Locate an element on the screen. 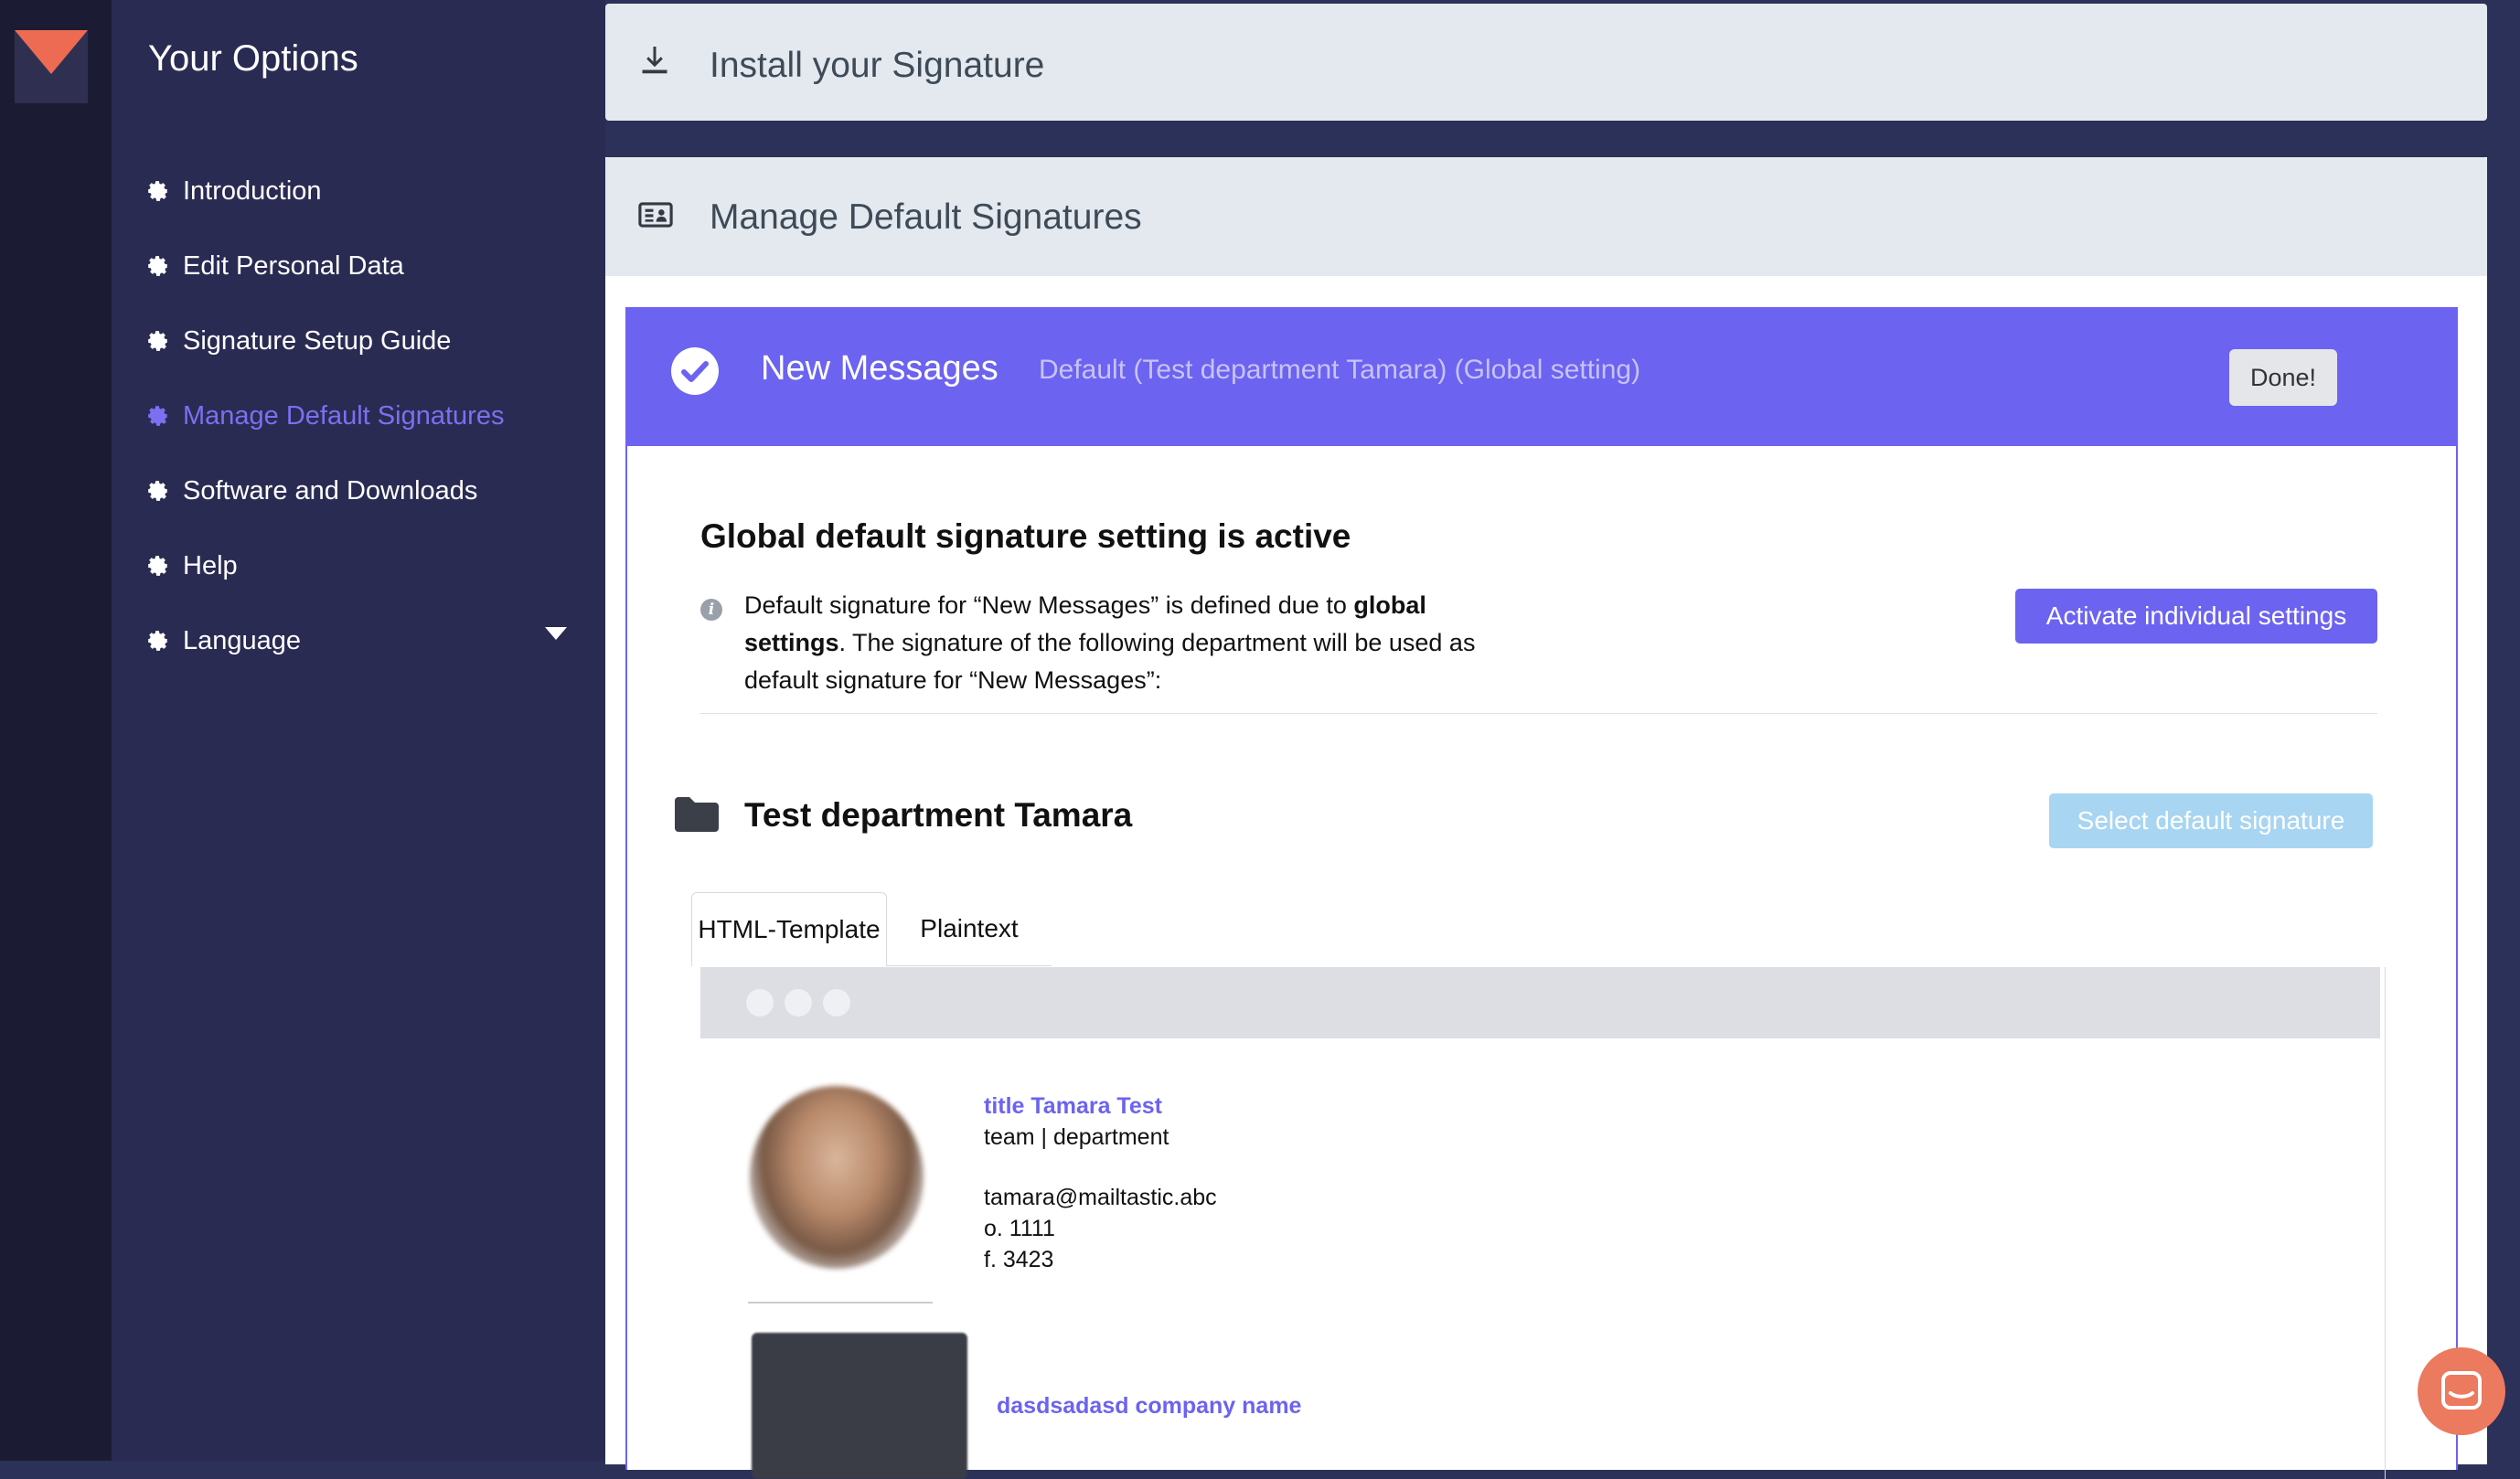  install-signature-title: Install your Signature is located at coordinates (877, 65).